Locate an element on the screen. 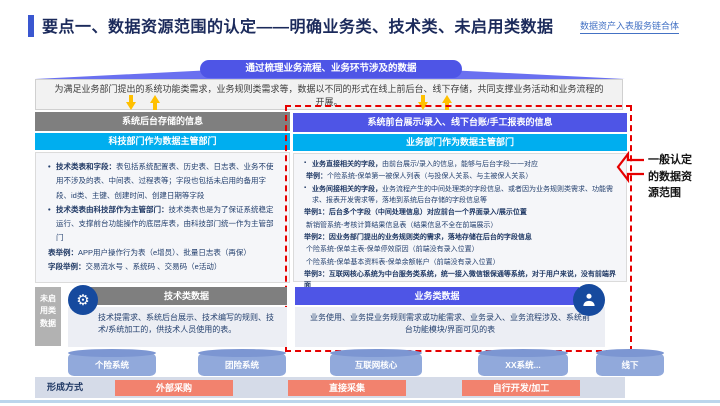  method-badge: 直接采集 is located at coordinates (347, 387).